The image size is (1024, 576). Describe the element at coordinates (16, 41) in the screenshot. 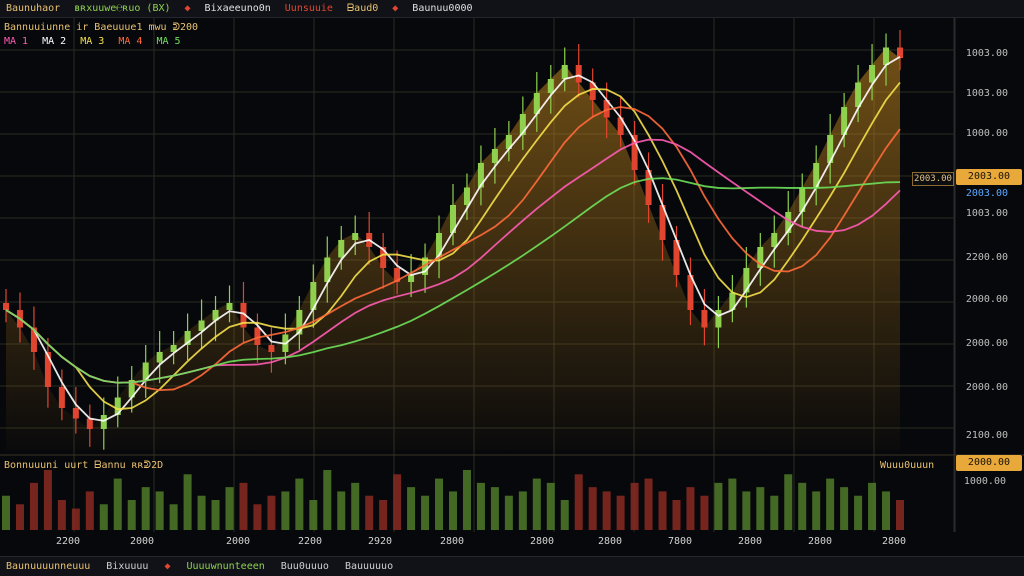

I see `ma-label-1: MA 1` at that location.